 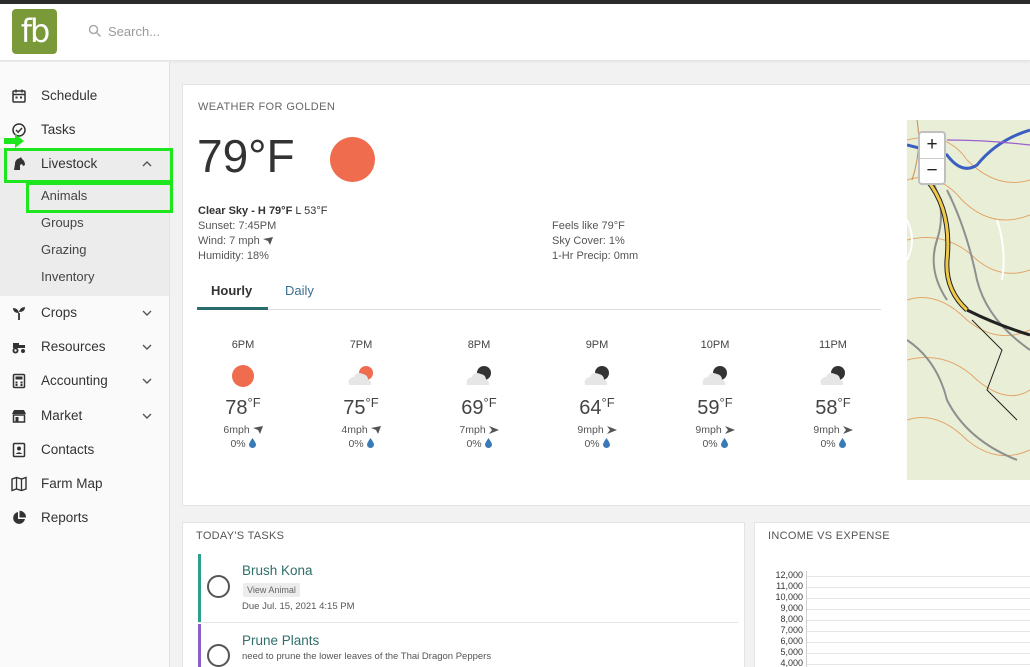 I want to click on tab-daily: Daily, so click(x=299, y=290).